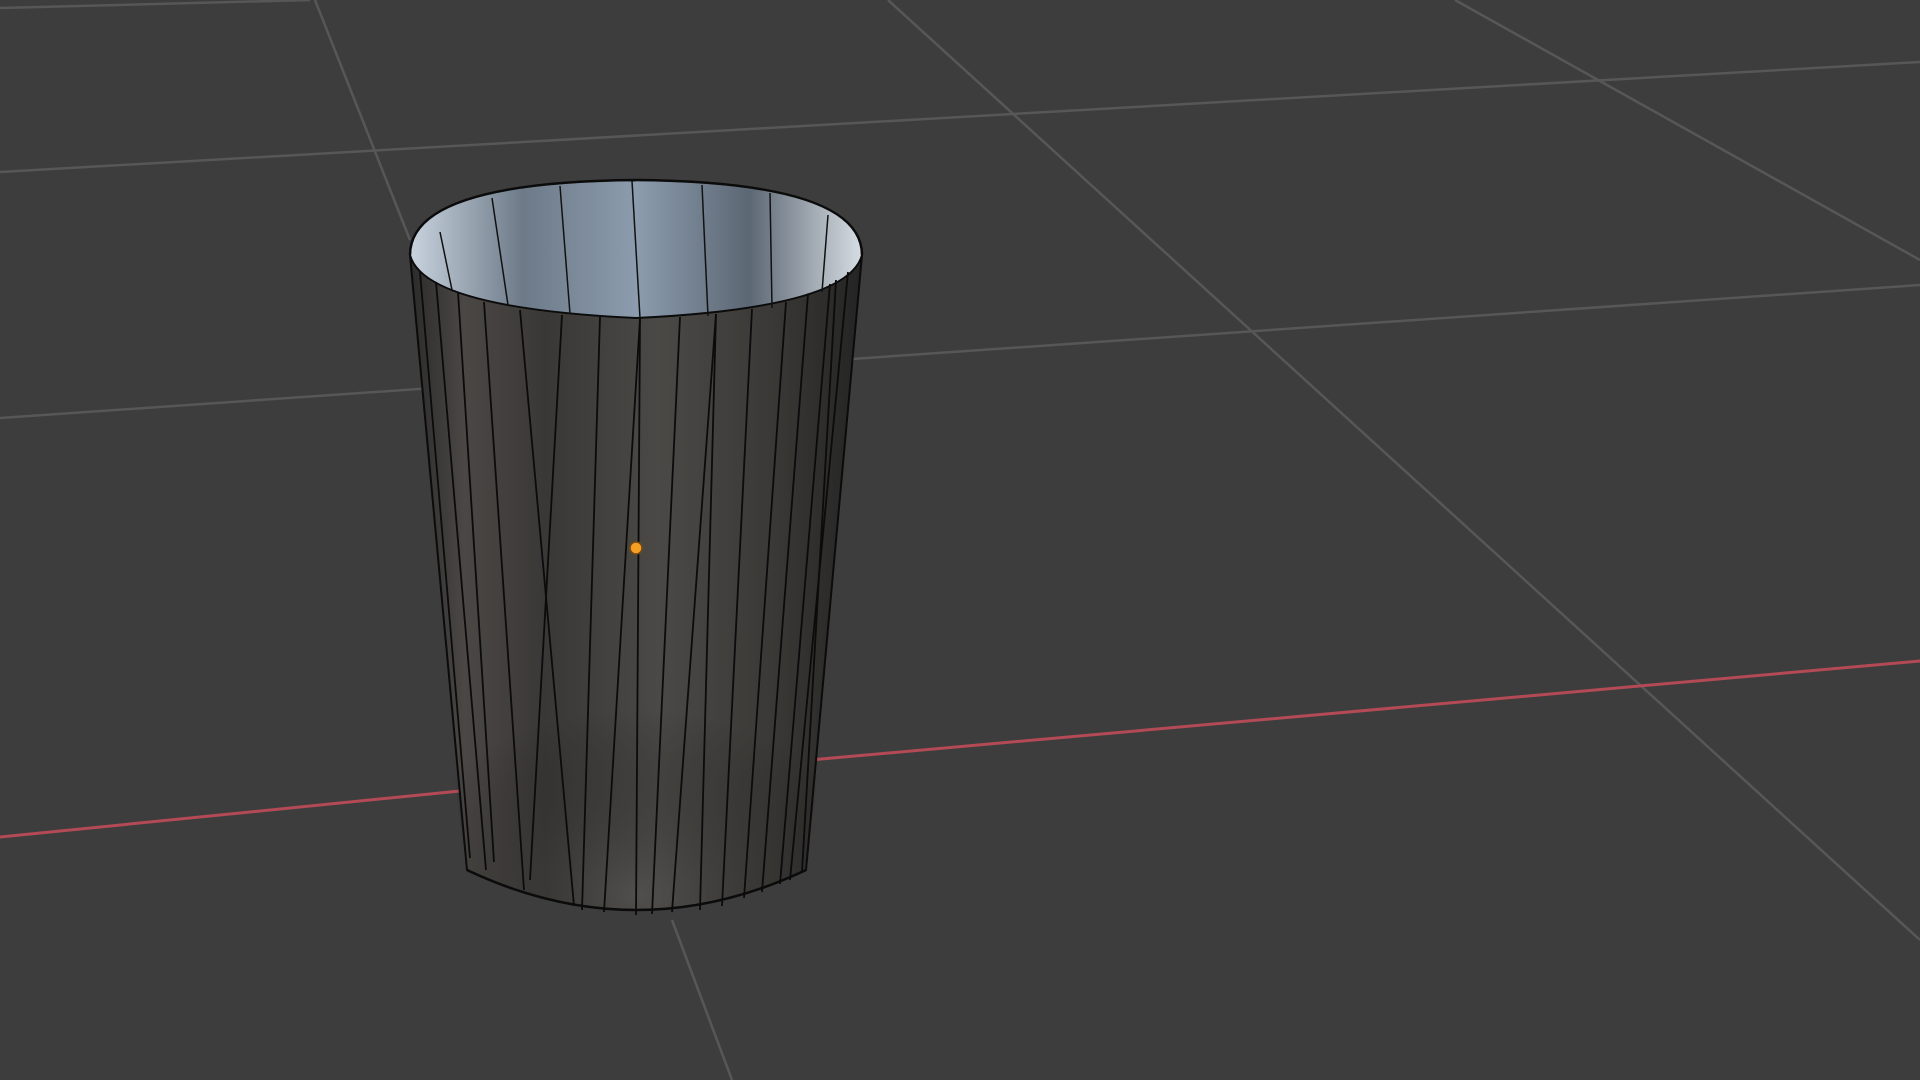 This screenshot has width=1920, height=1080. I want to click on dot-icon, so click(636, 548).